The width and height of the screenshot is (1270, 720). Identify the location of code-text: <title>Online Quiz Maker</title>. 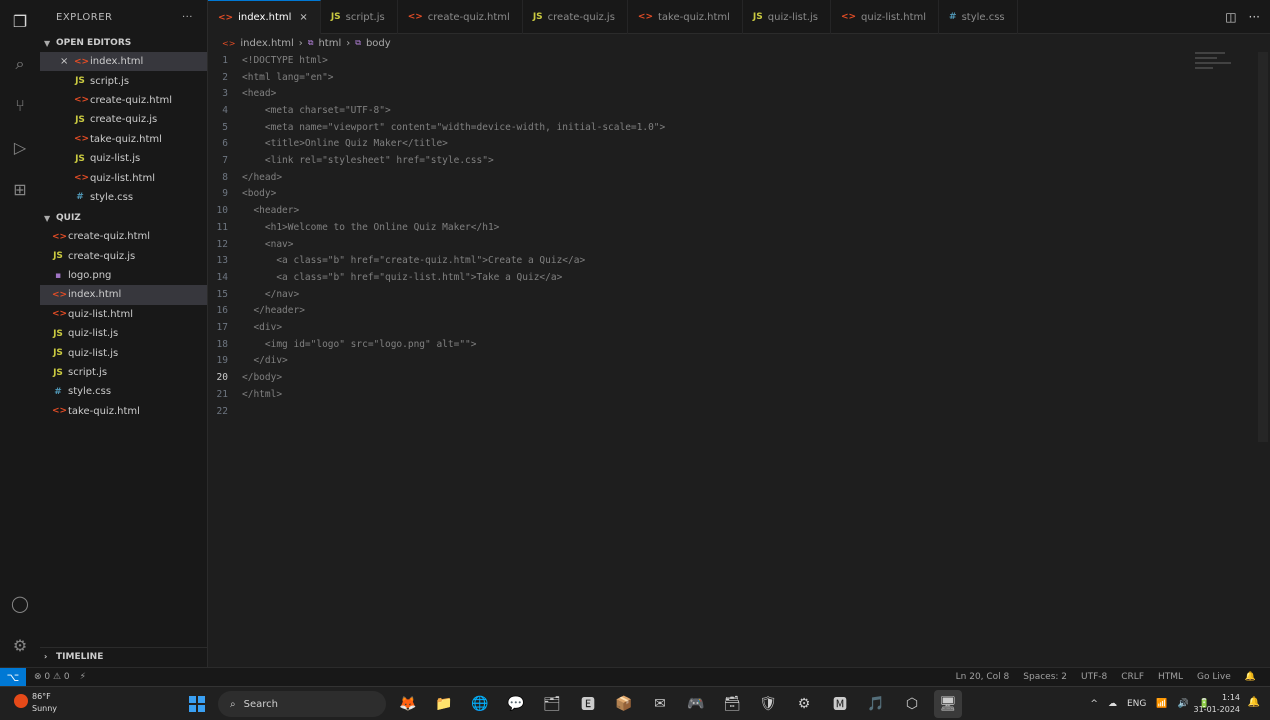
(345, 144).